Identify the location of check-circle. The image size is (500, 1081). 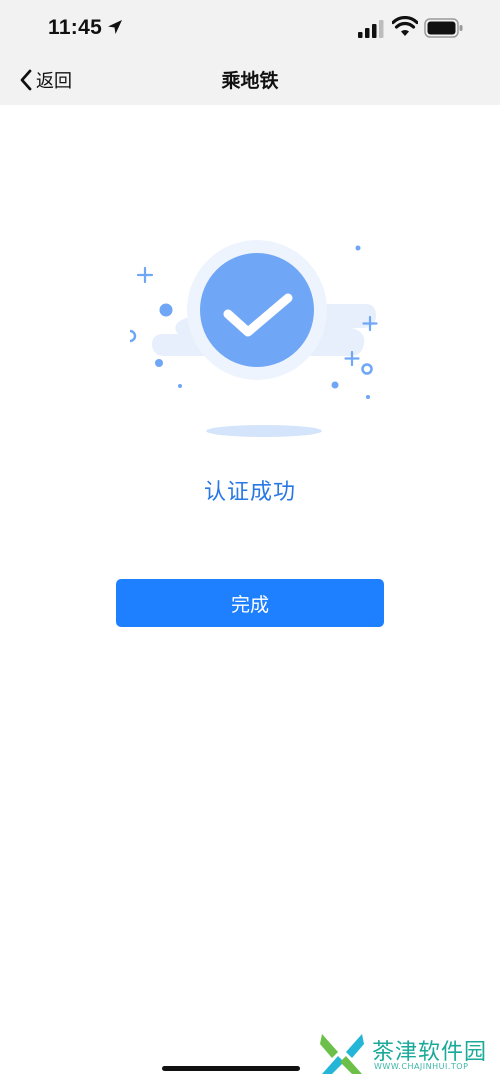
(257, 310).